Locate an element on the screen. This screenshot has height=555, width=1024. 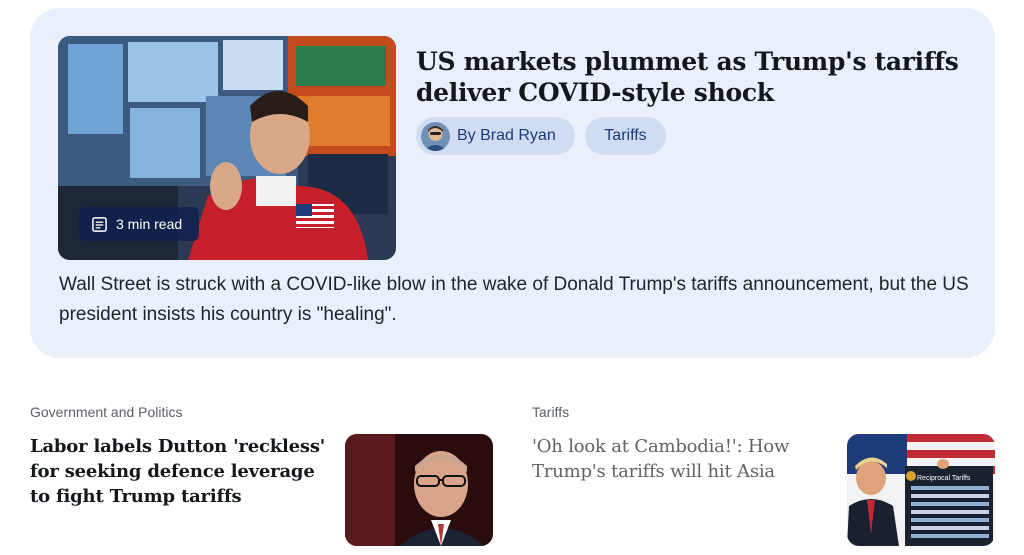
svg-text: Reciprocal Tariffs is located at coordinates (944, 478).